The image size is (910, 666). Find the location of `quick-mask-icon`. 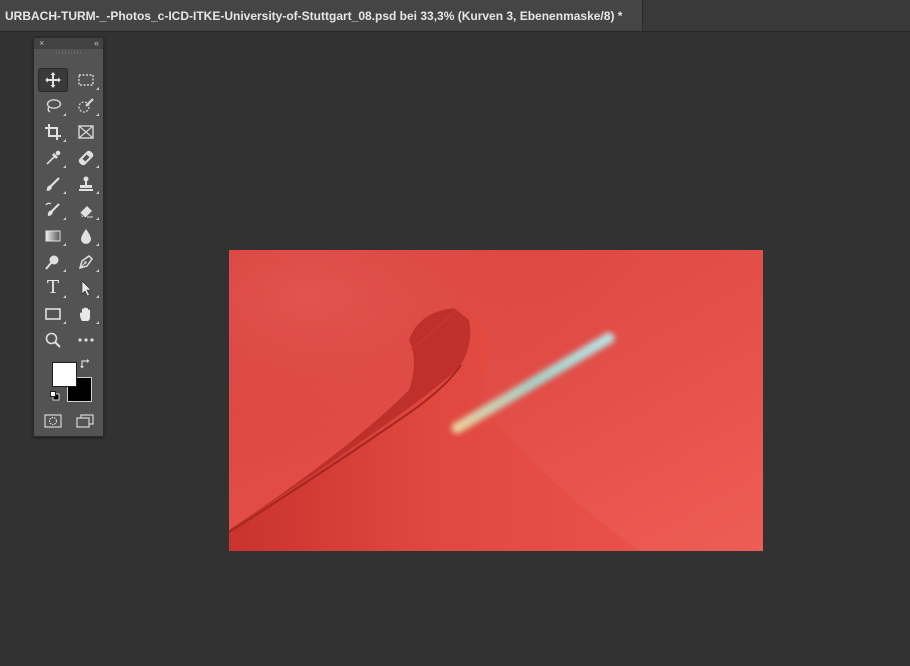

quick-mask-icon is located at coordinates (53, 421).